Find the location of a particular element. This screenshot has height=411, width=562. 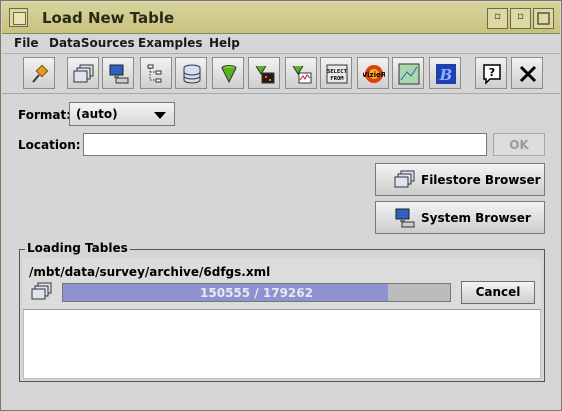

sky-map-icon is located at coordinates (409, 74).